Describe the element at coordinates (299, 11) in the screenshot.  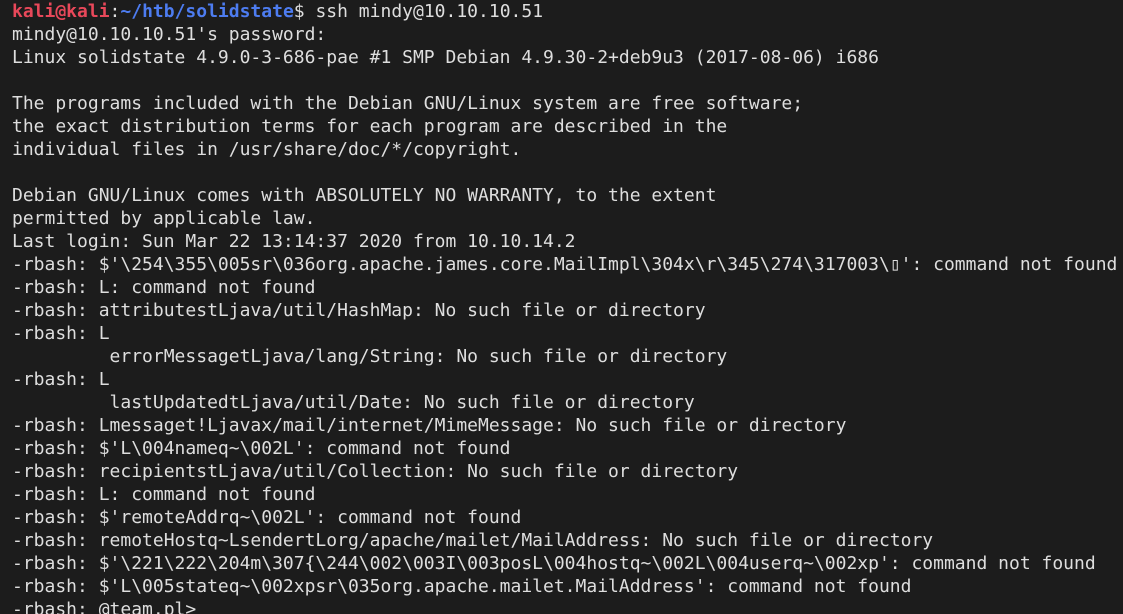
I see `prompt-symbol: $` at that location.